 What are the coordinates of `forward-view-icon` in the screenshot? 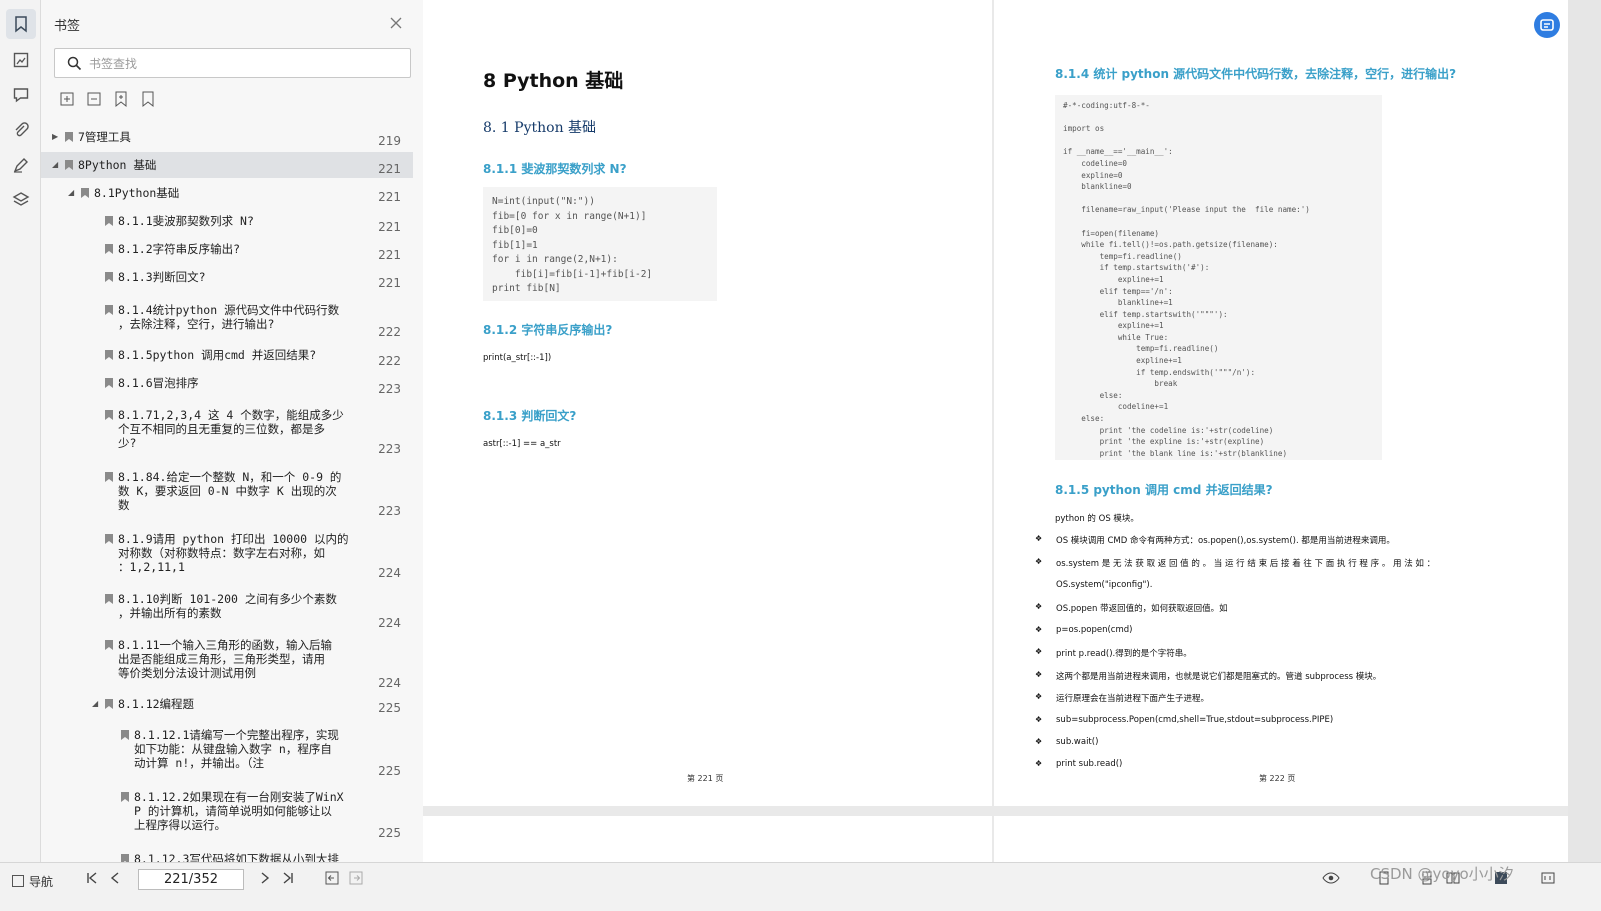 It's located at (356, 878).